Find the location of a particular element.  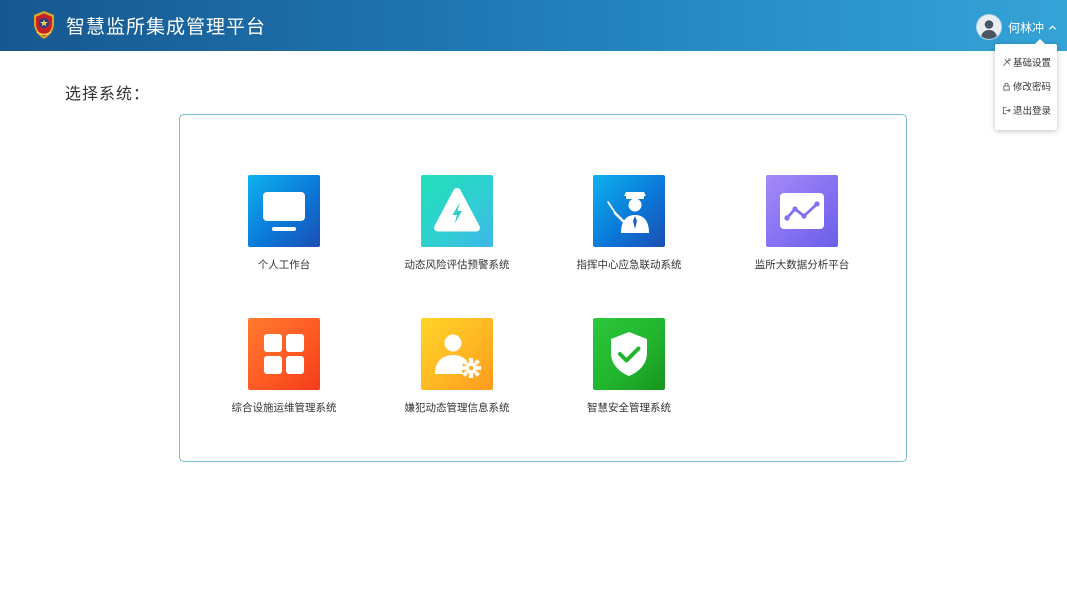

system-tile-suspect-management: 嫌犯动态管理信息系统 is located at coordinates (457, 378).